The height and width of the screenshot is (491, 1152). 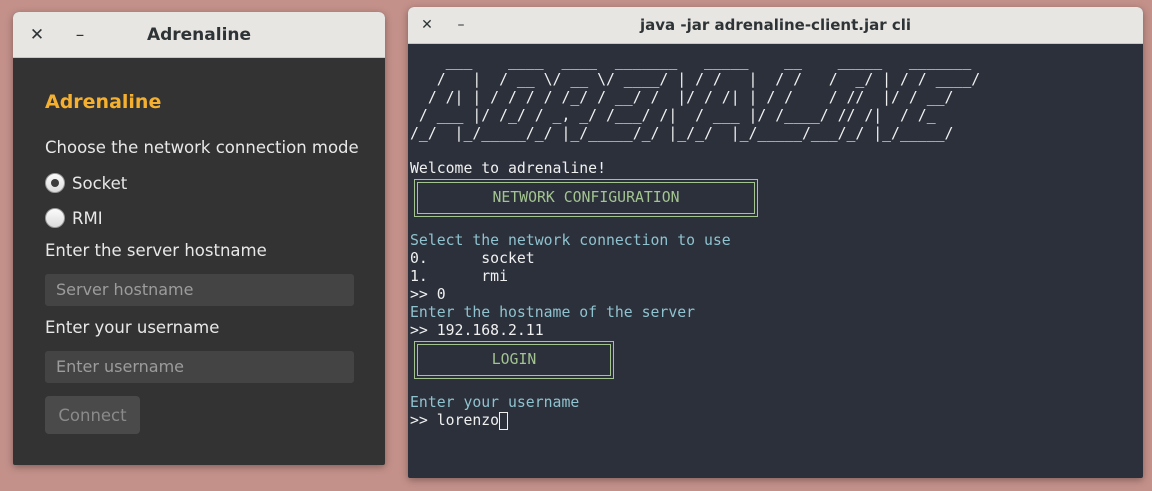 I want to click on welcome-message: Welcome to adrenaline!, so click(x=508, y=168).